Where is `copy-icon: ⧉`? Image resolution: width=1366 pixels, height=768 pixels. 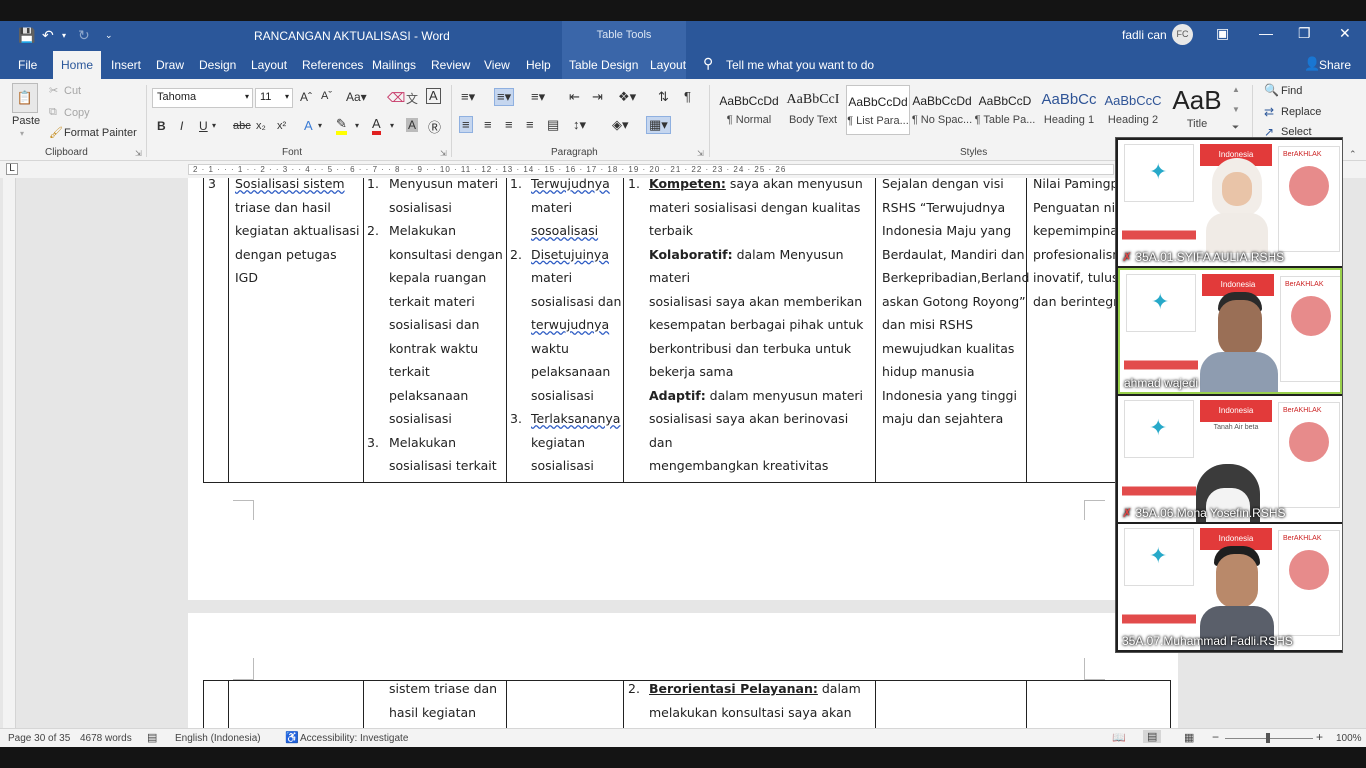 copy-icon: ⧉ is located at coordinates (53, 112).